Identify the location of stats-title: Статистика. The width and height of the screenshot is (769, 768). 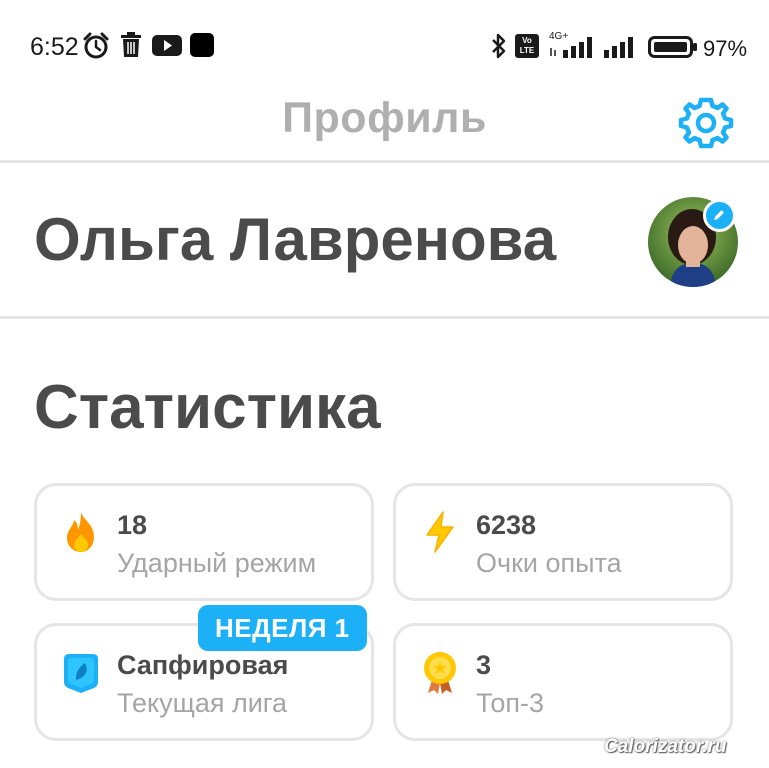
(207, 407).